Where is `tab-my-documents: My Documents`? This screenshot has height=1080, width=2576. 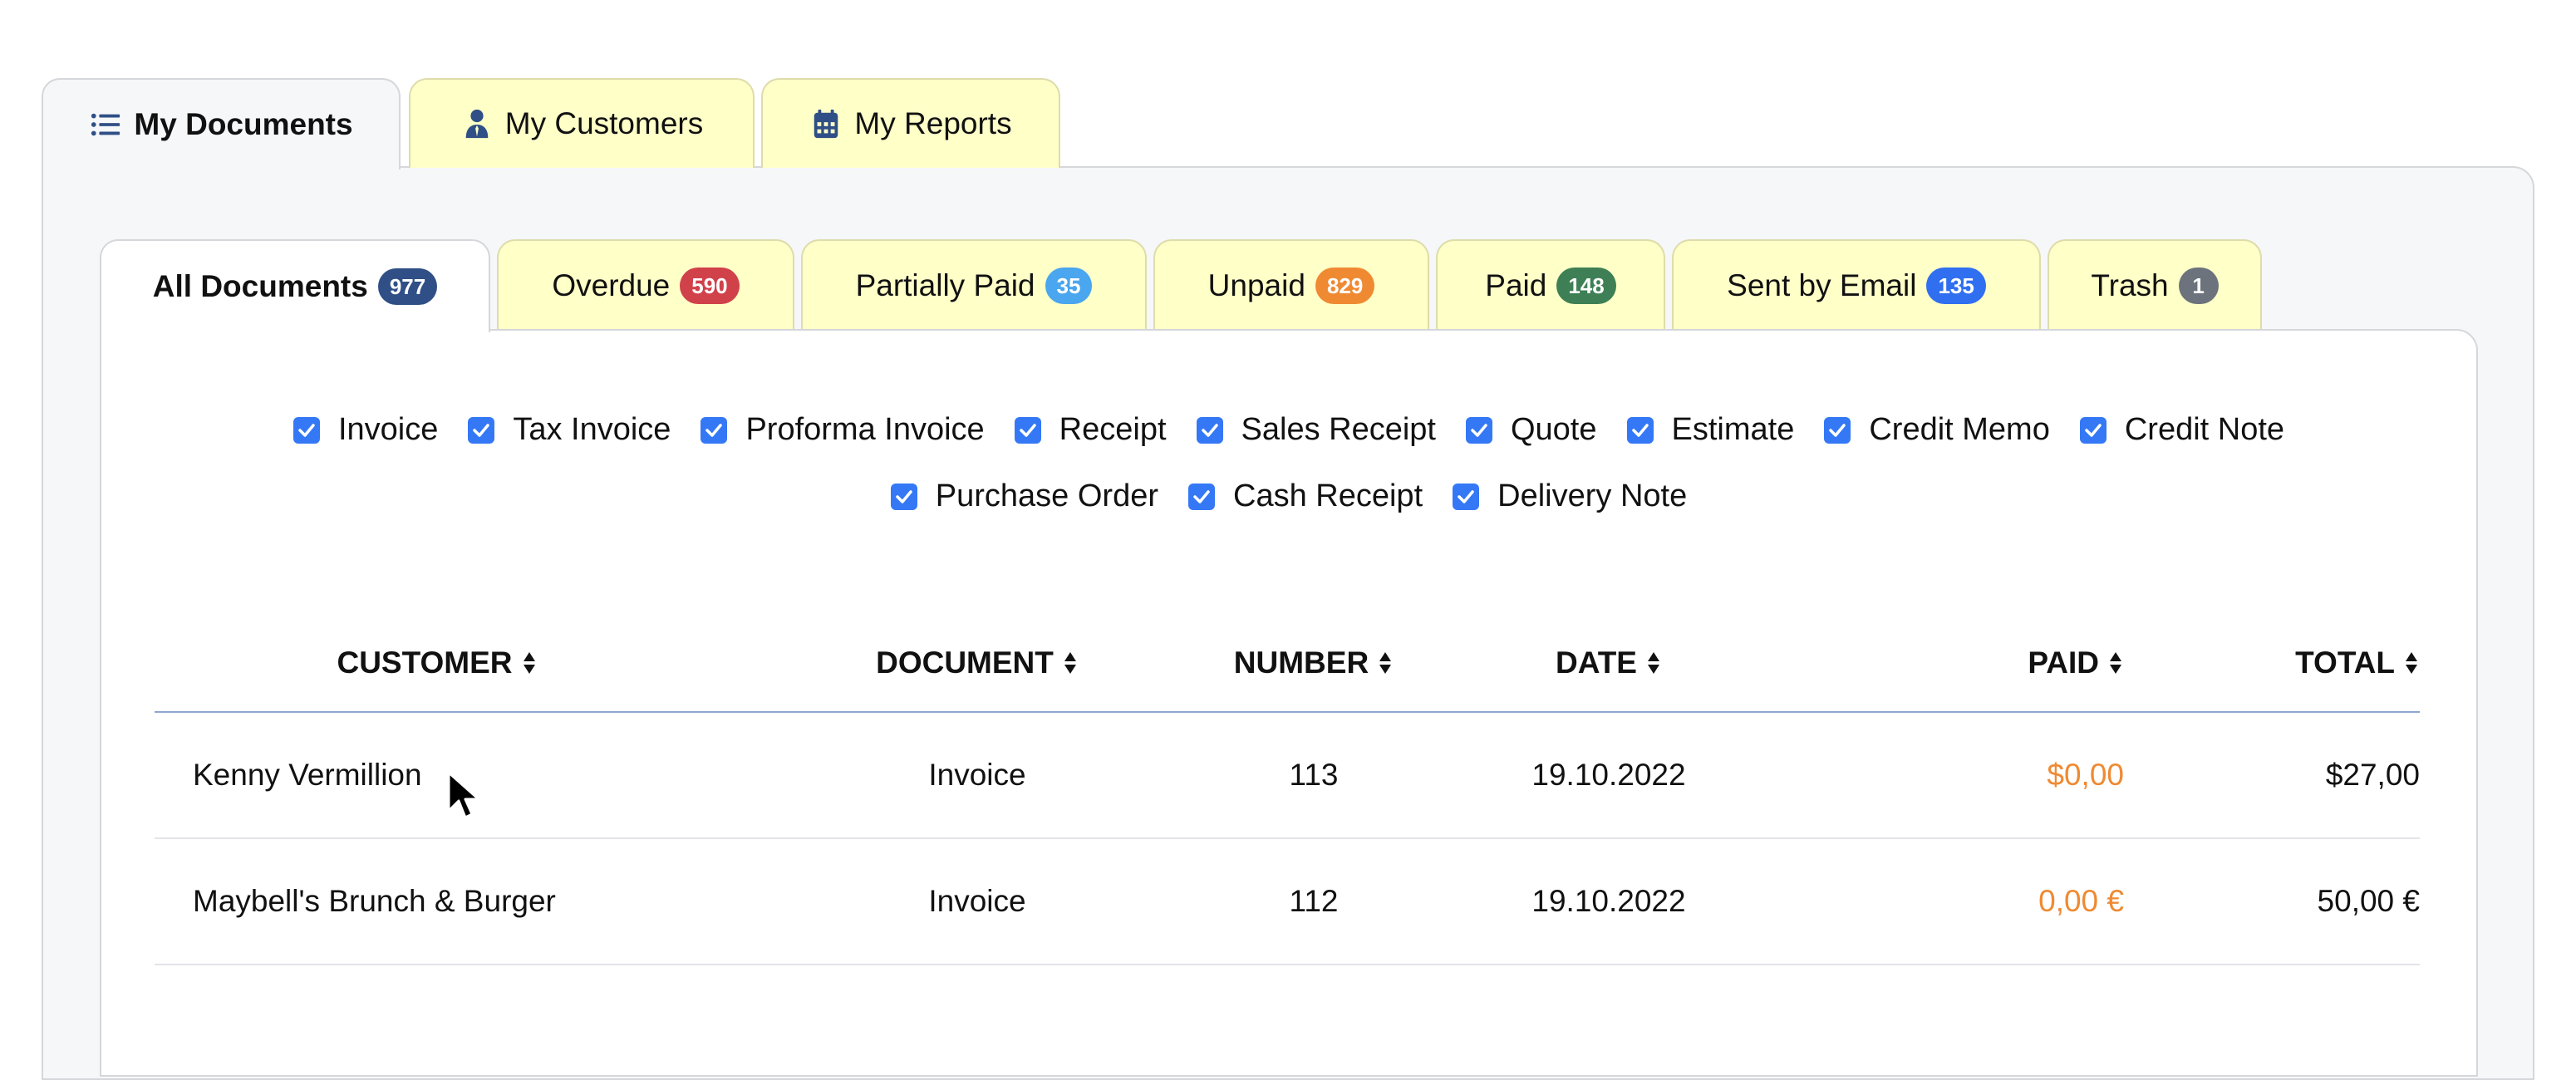 tab-my-documents: My Documents is located at coordinates (221, 124).